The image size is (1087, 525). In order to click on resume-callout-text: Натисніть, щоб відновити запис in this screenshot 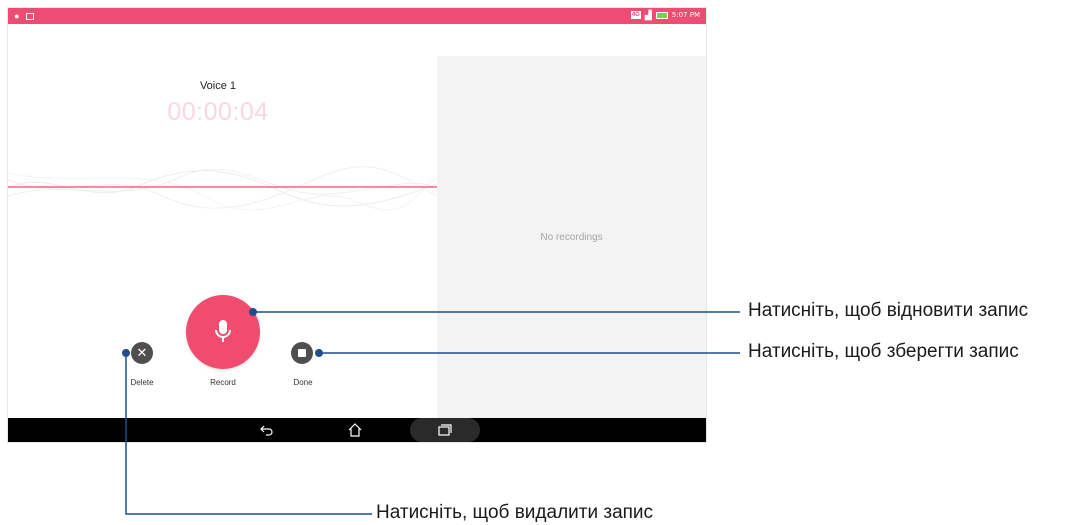, I will do `click(888, 310)`.